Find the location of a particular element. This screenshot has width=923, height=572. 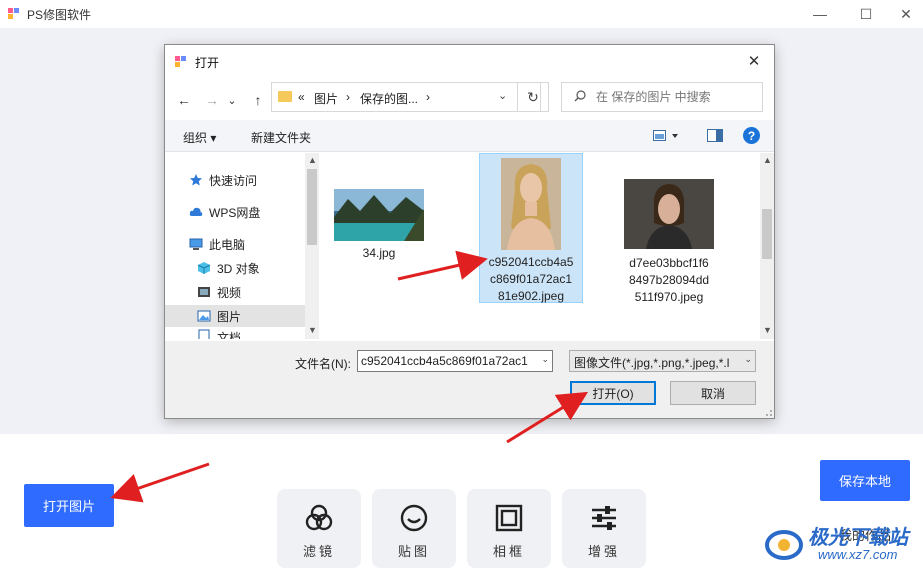

save-local-button: 保存本地 is located at coordinates (865, 480).